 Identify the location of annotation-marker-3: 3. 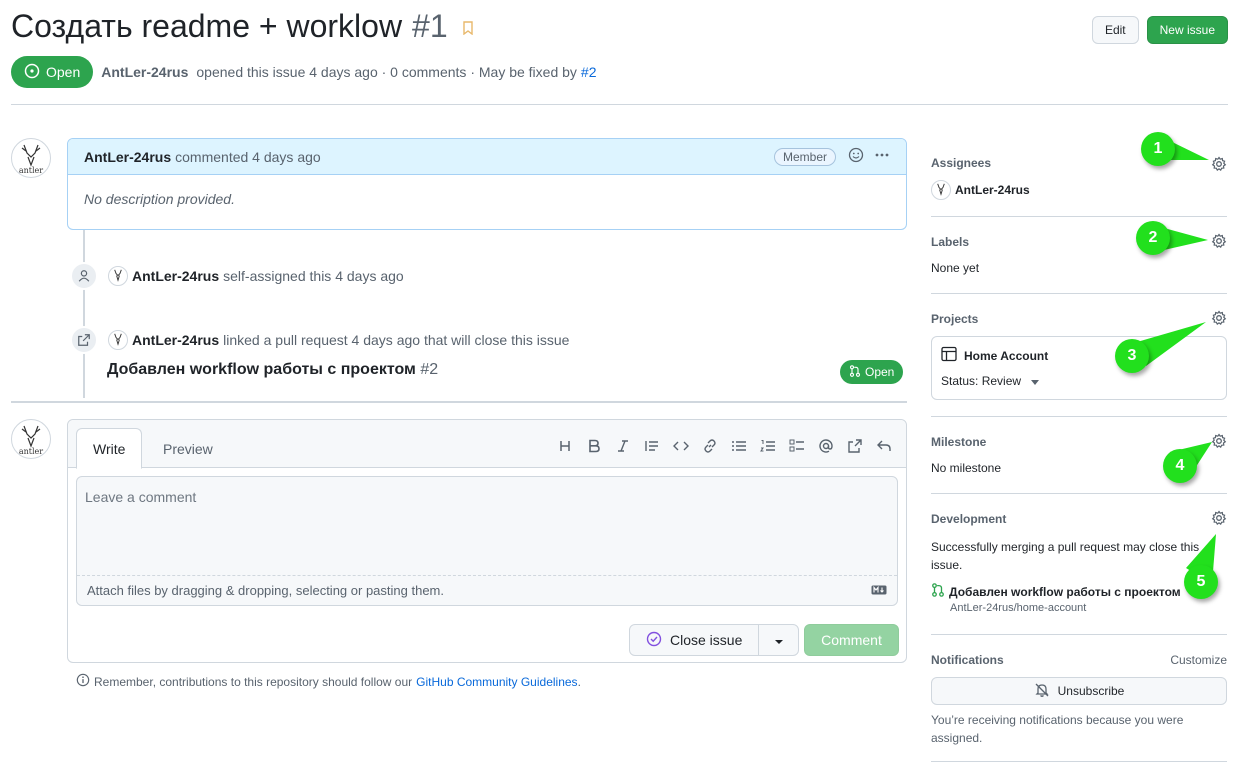
(1132, 356).